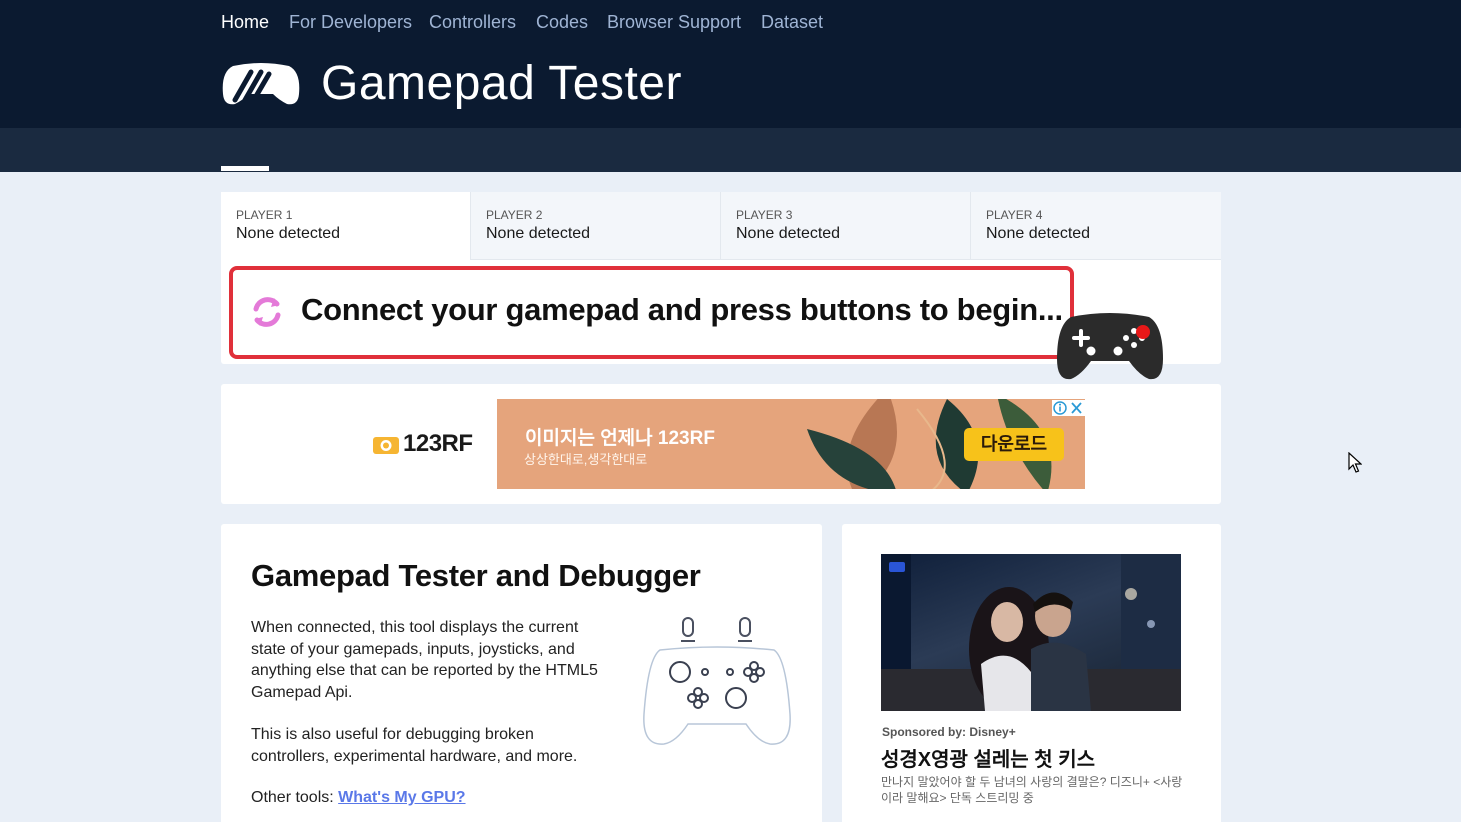 This screenshot has height=822, width=1461. What do you see at coordinates (562, 22) in the screenshot?
I see `nav-codes: Codes` at bounding box center [562, 22].